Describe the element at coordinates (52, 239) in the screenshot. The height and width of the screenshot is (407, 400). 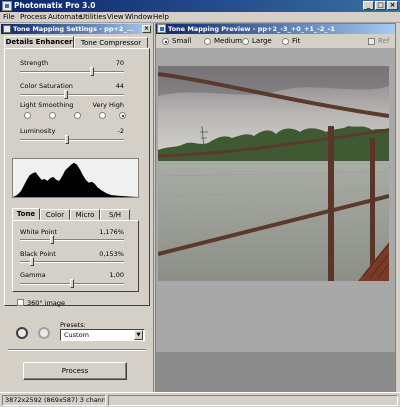
I see `white-point-slider-thumb` at that location.